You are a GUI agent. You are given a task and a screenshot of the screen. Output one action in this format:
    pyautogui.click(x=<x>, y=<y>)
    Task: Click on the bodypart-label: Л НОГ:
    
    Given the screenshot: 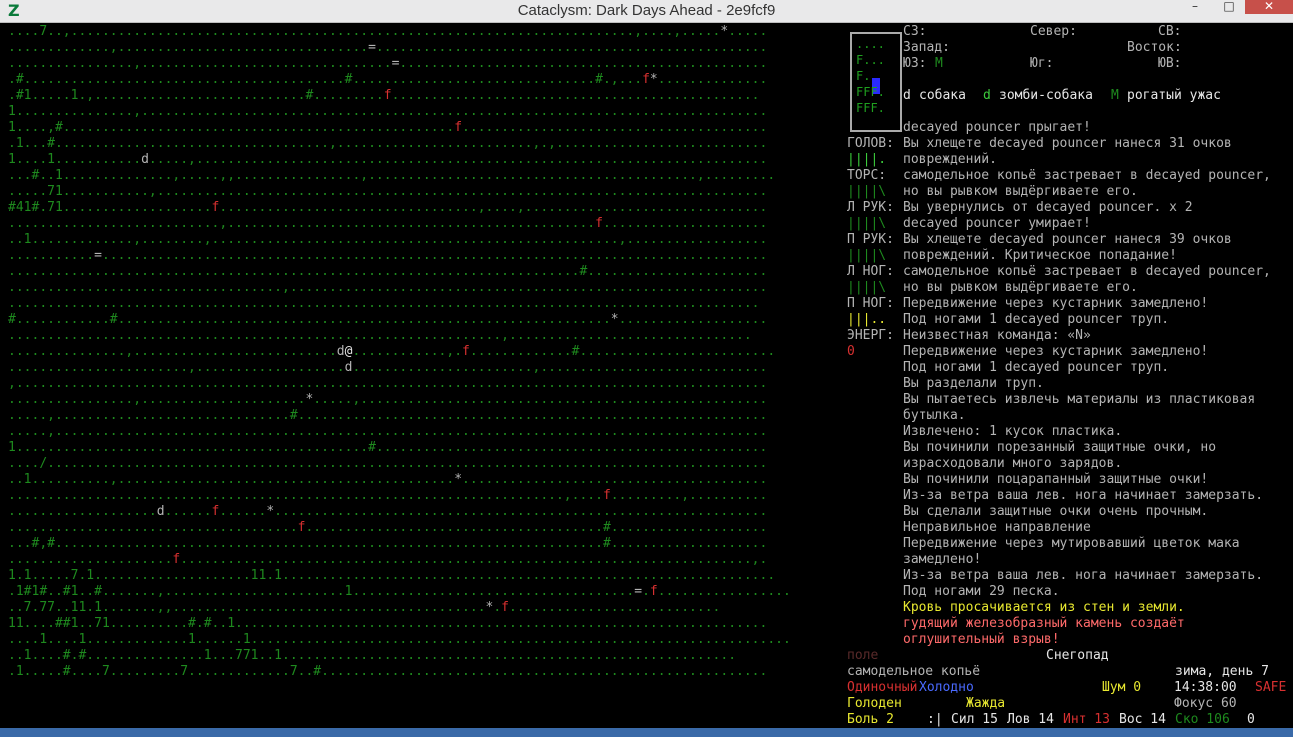 What is the action you would take?
    pyautogui.click(x=870, y=271)
    